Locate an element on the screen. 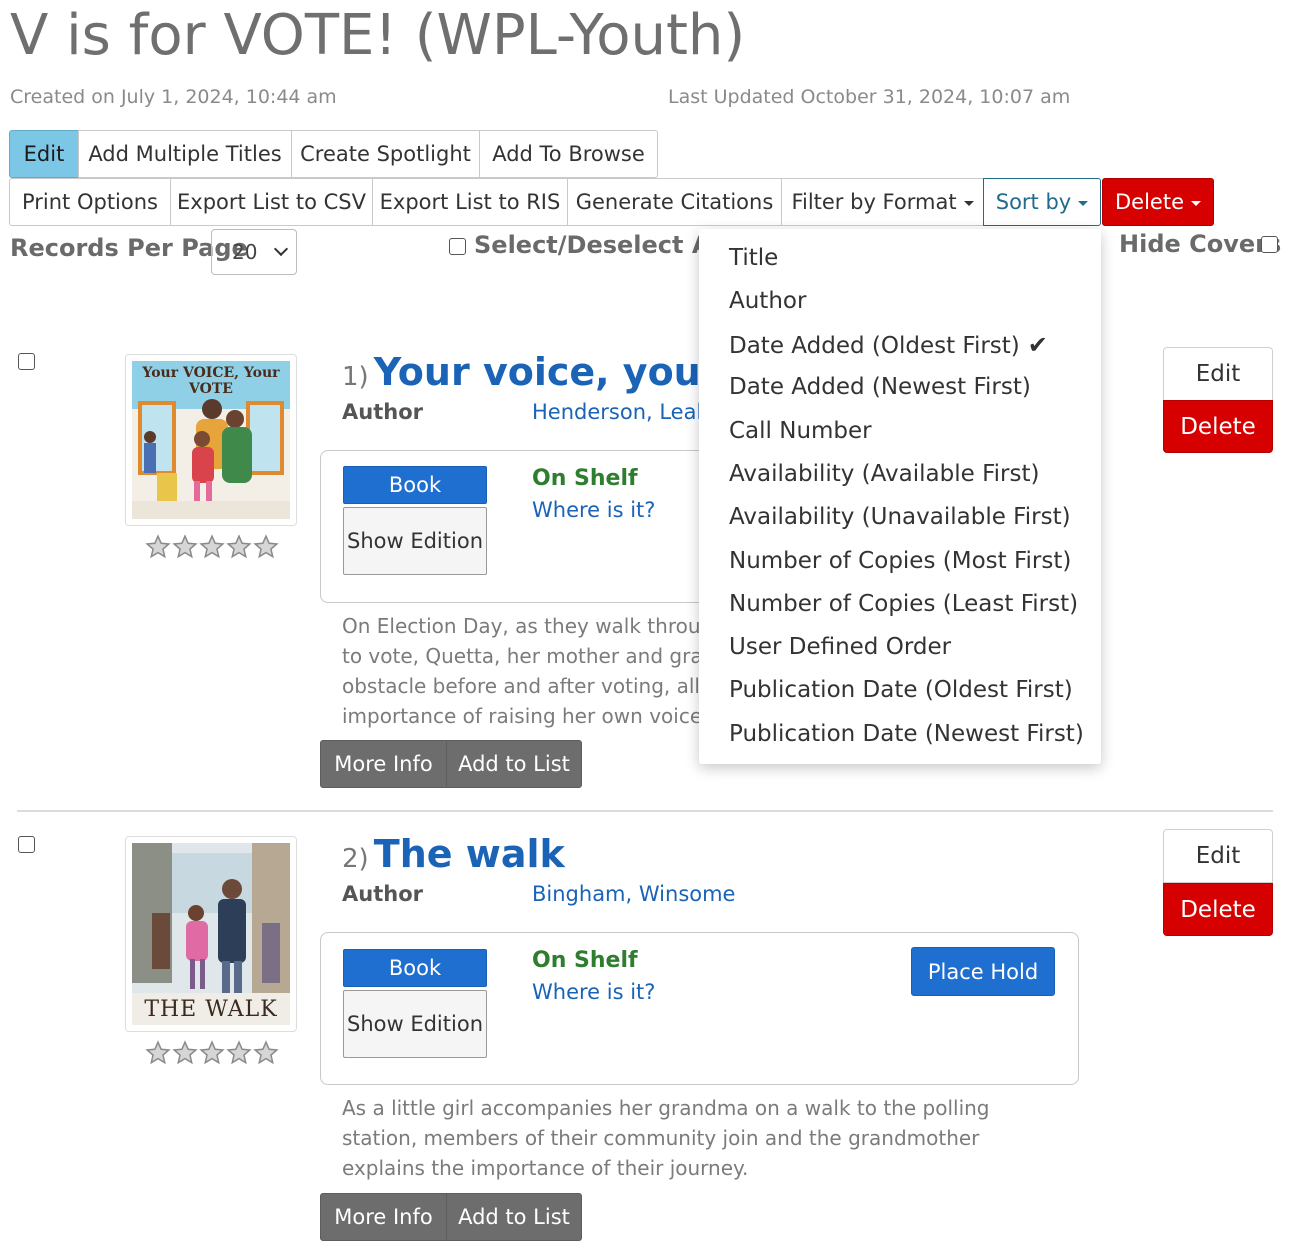 The image size is (1304, 1257). sort-by-label: Sort by is located at coordinates (1033, 202).